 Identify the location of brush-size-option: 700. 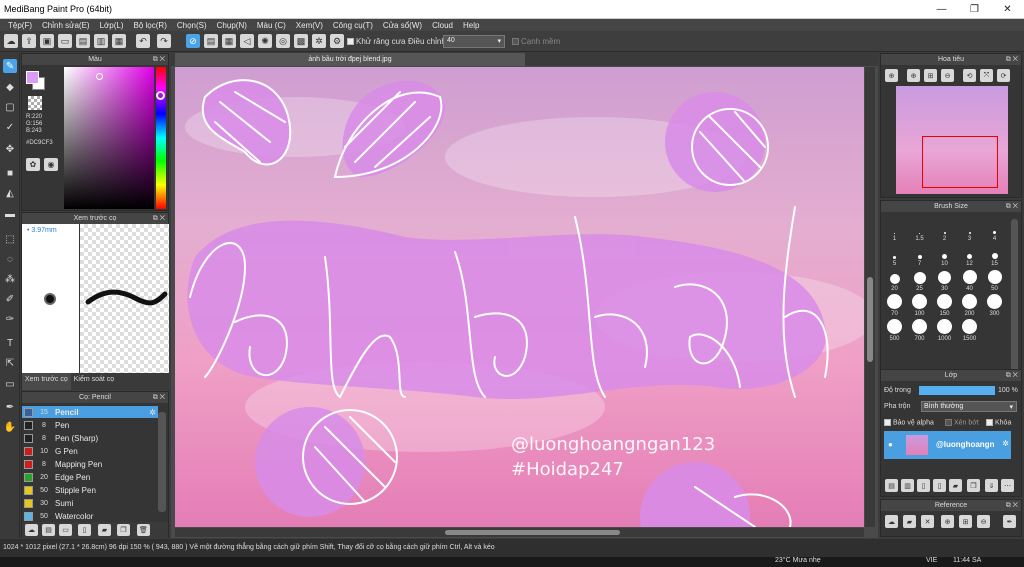
(919, 329).